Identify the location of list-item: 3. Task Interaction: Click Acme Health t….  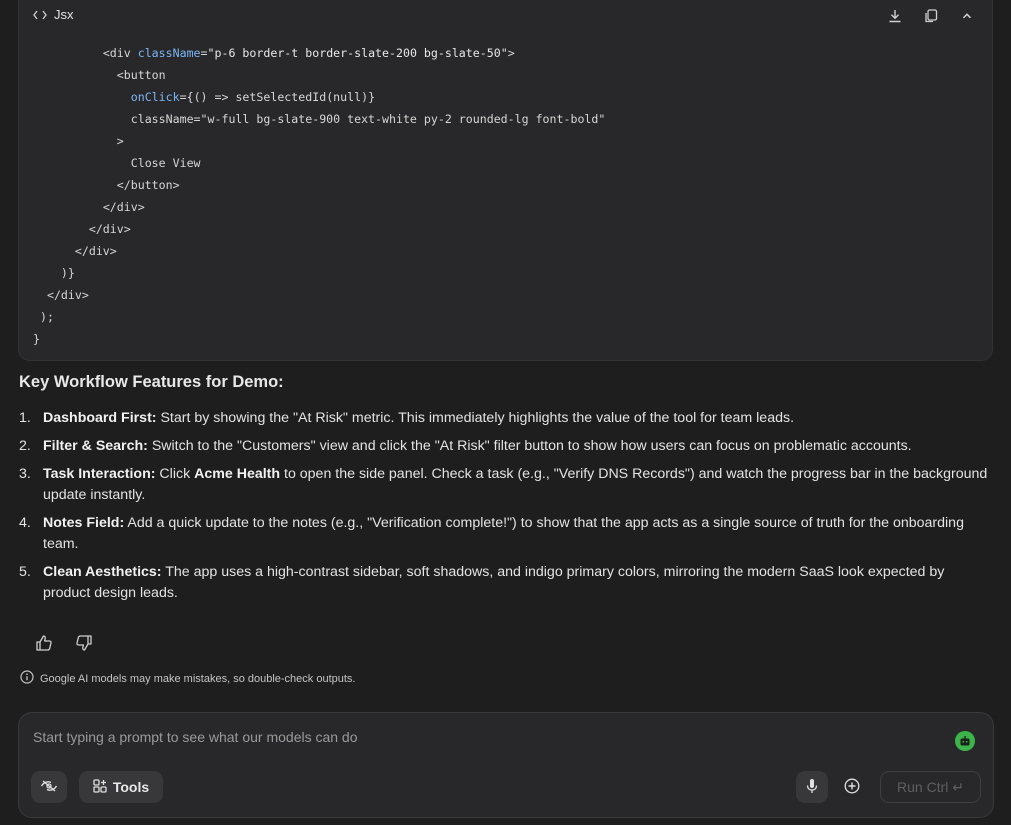
(503, 484).